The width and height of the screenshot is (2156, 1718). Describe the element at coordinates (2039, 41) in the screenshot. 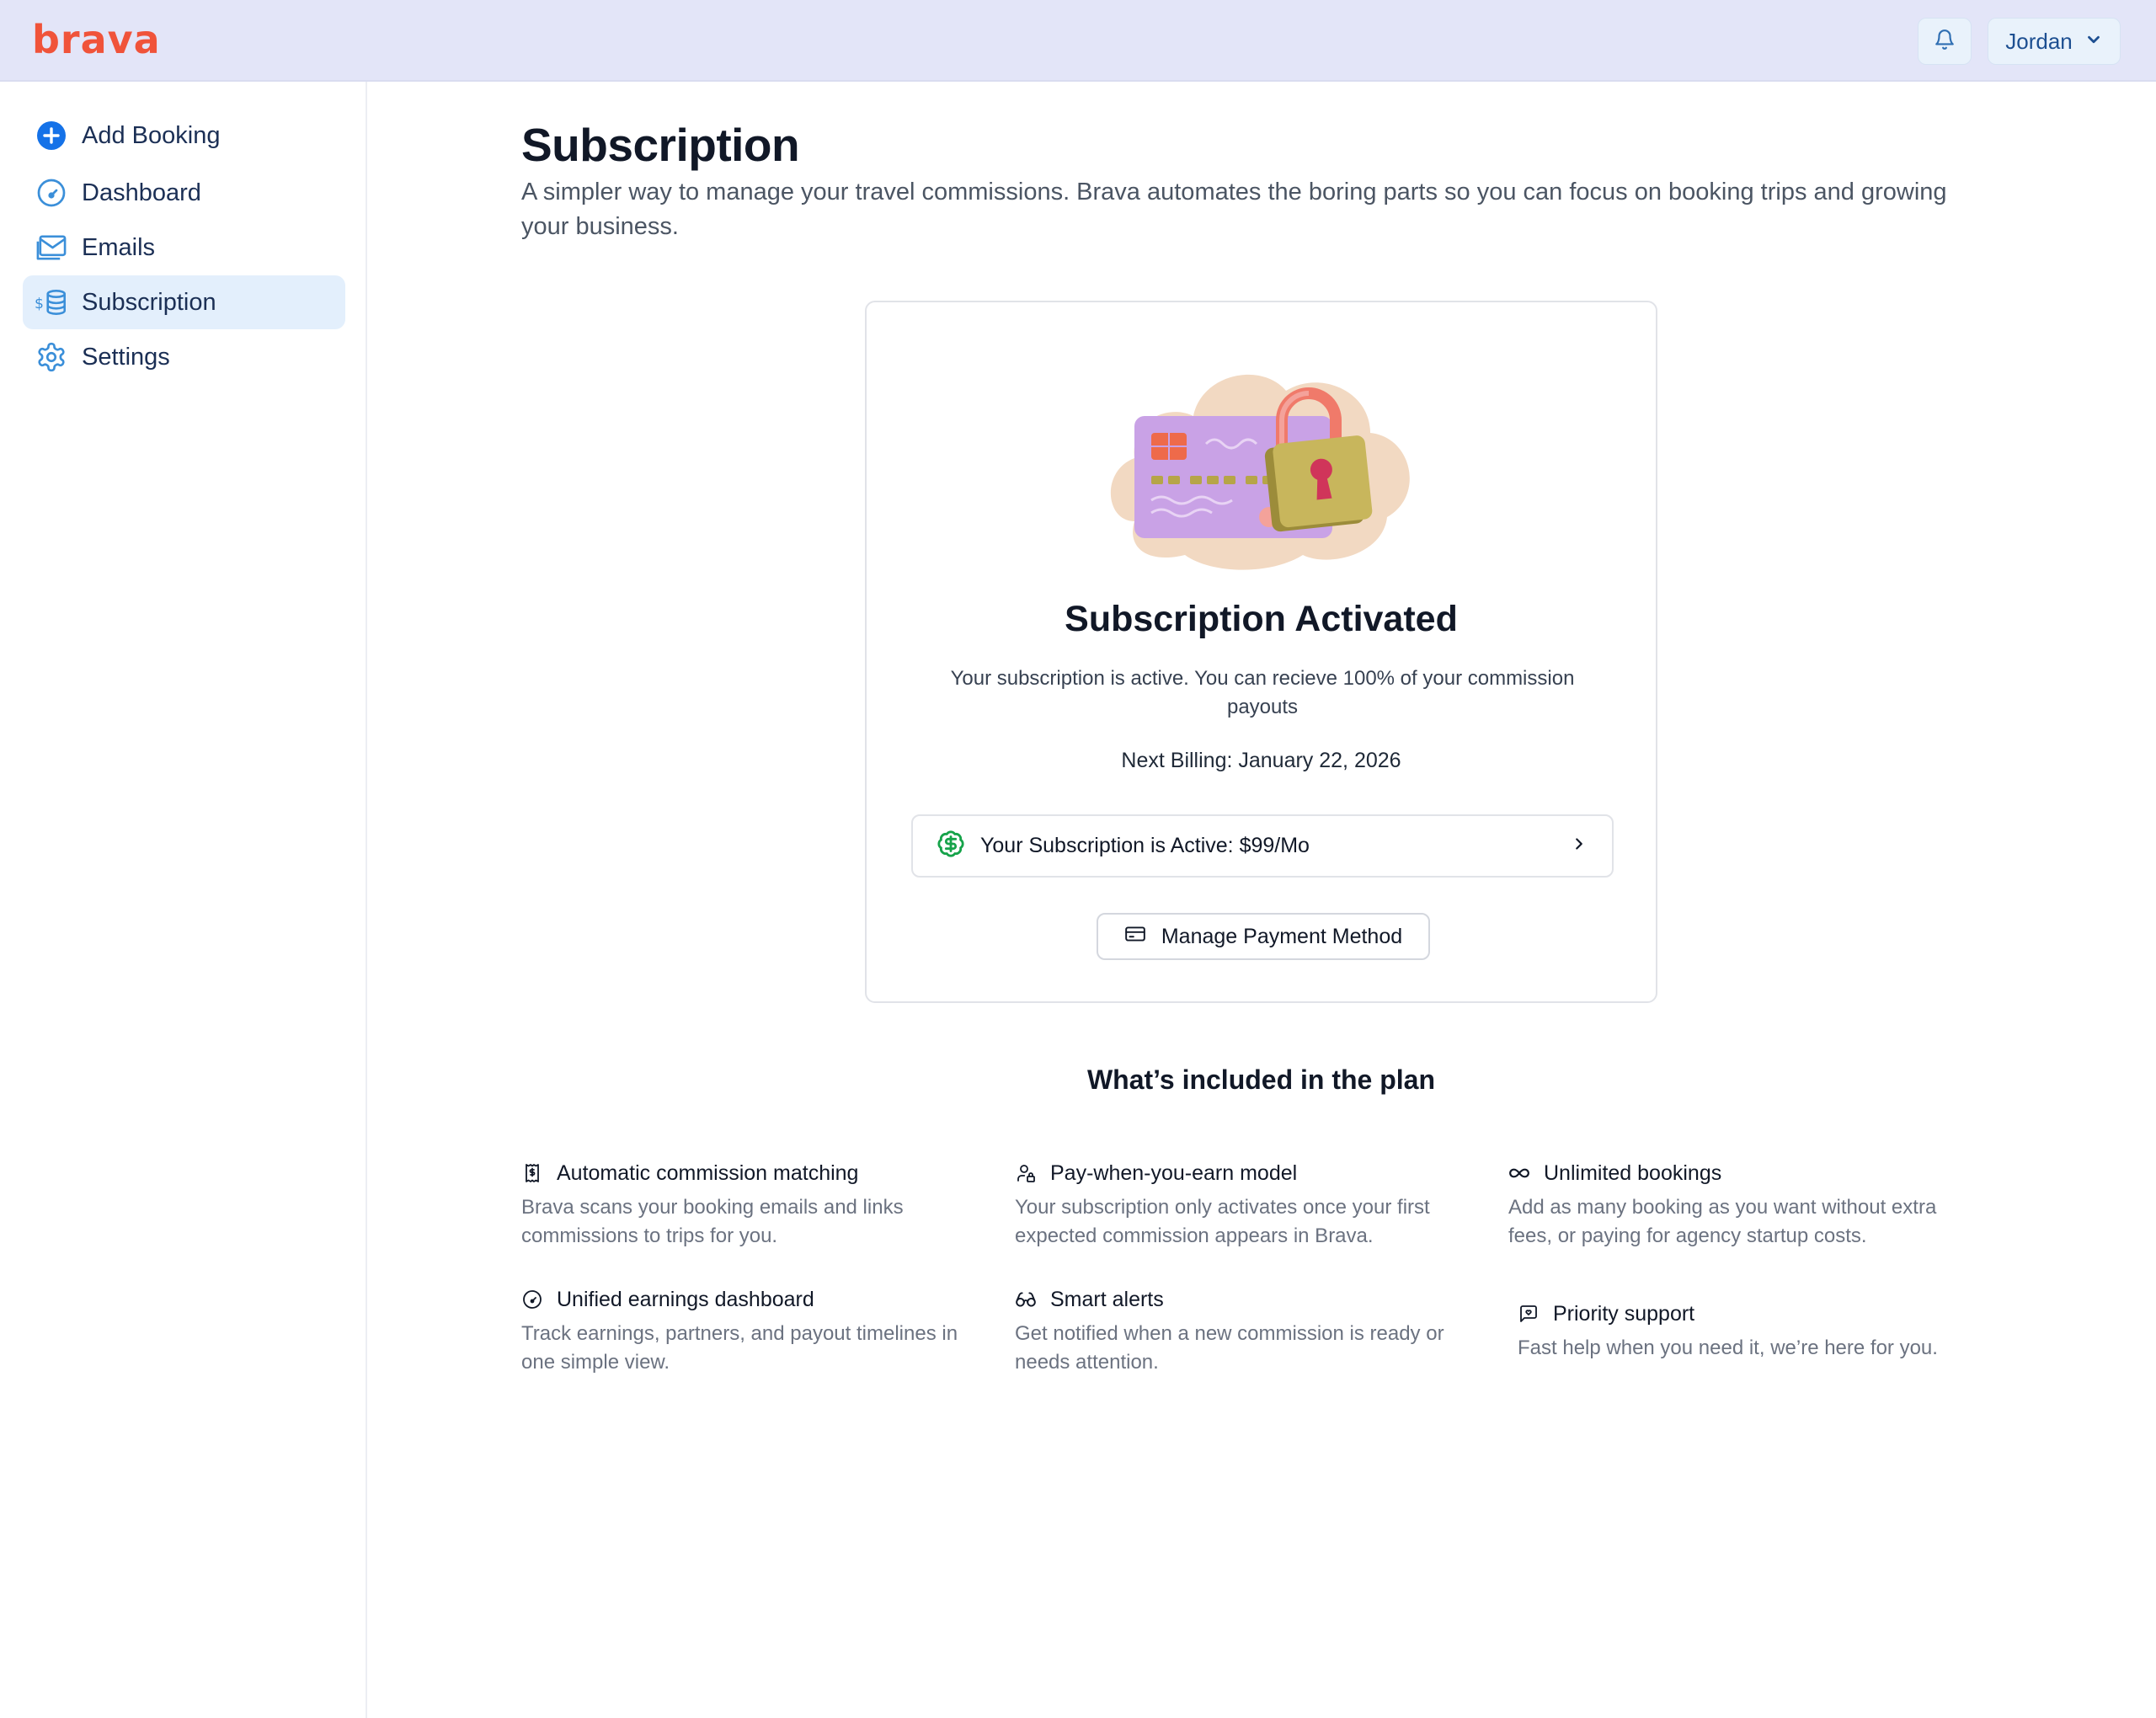

I see `user-name: Jordan` at that location.